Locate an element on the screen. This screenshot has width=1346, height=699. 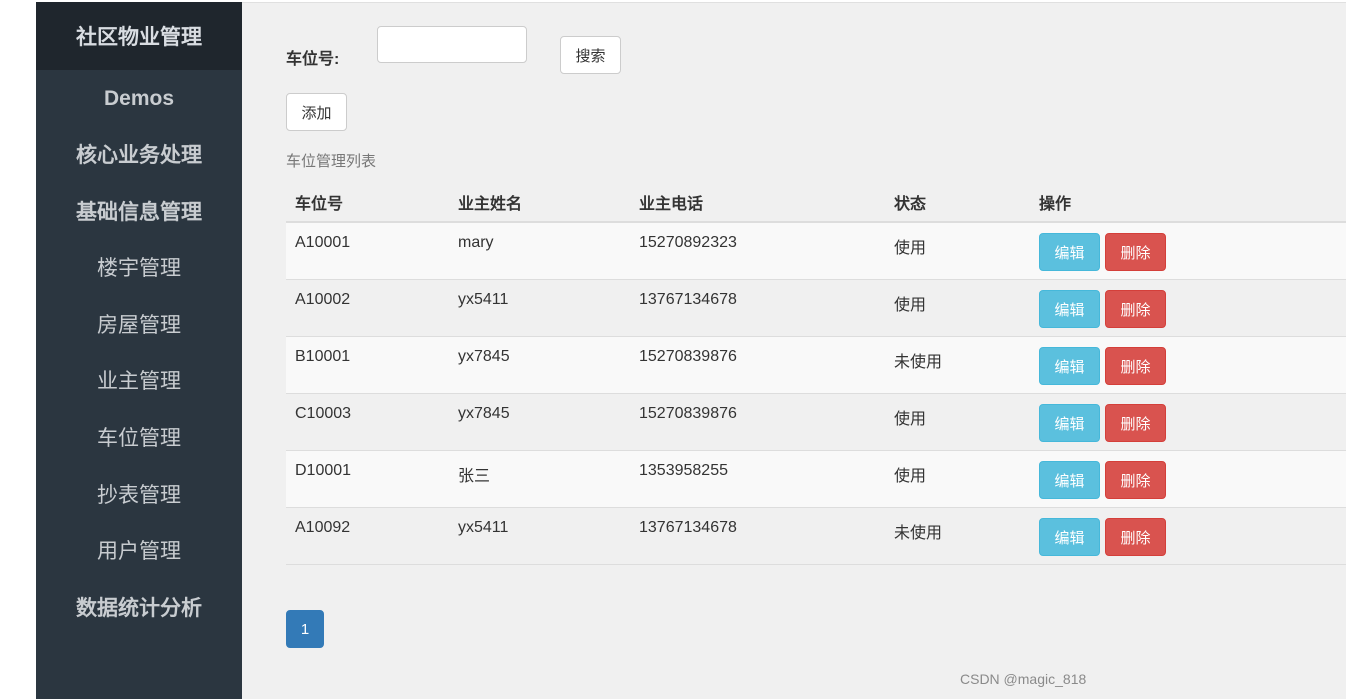
sidebar-item-basic-info: 基础信息管理 is located at coordinates (139, 213).